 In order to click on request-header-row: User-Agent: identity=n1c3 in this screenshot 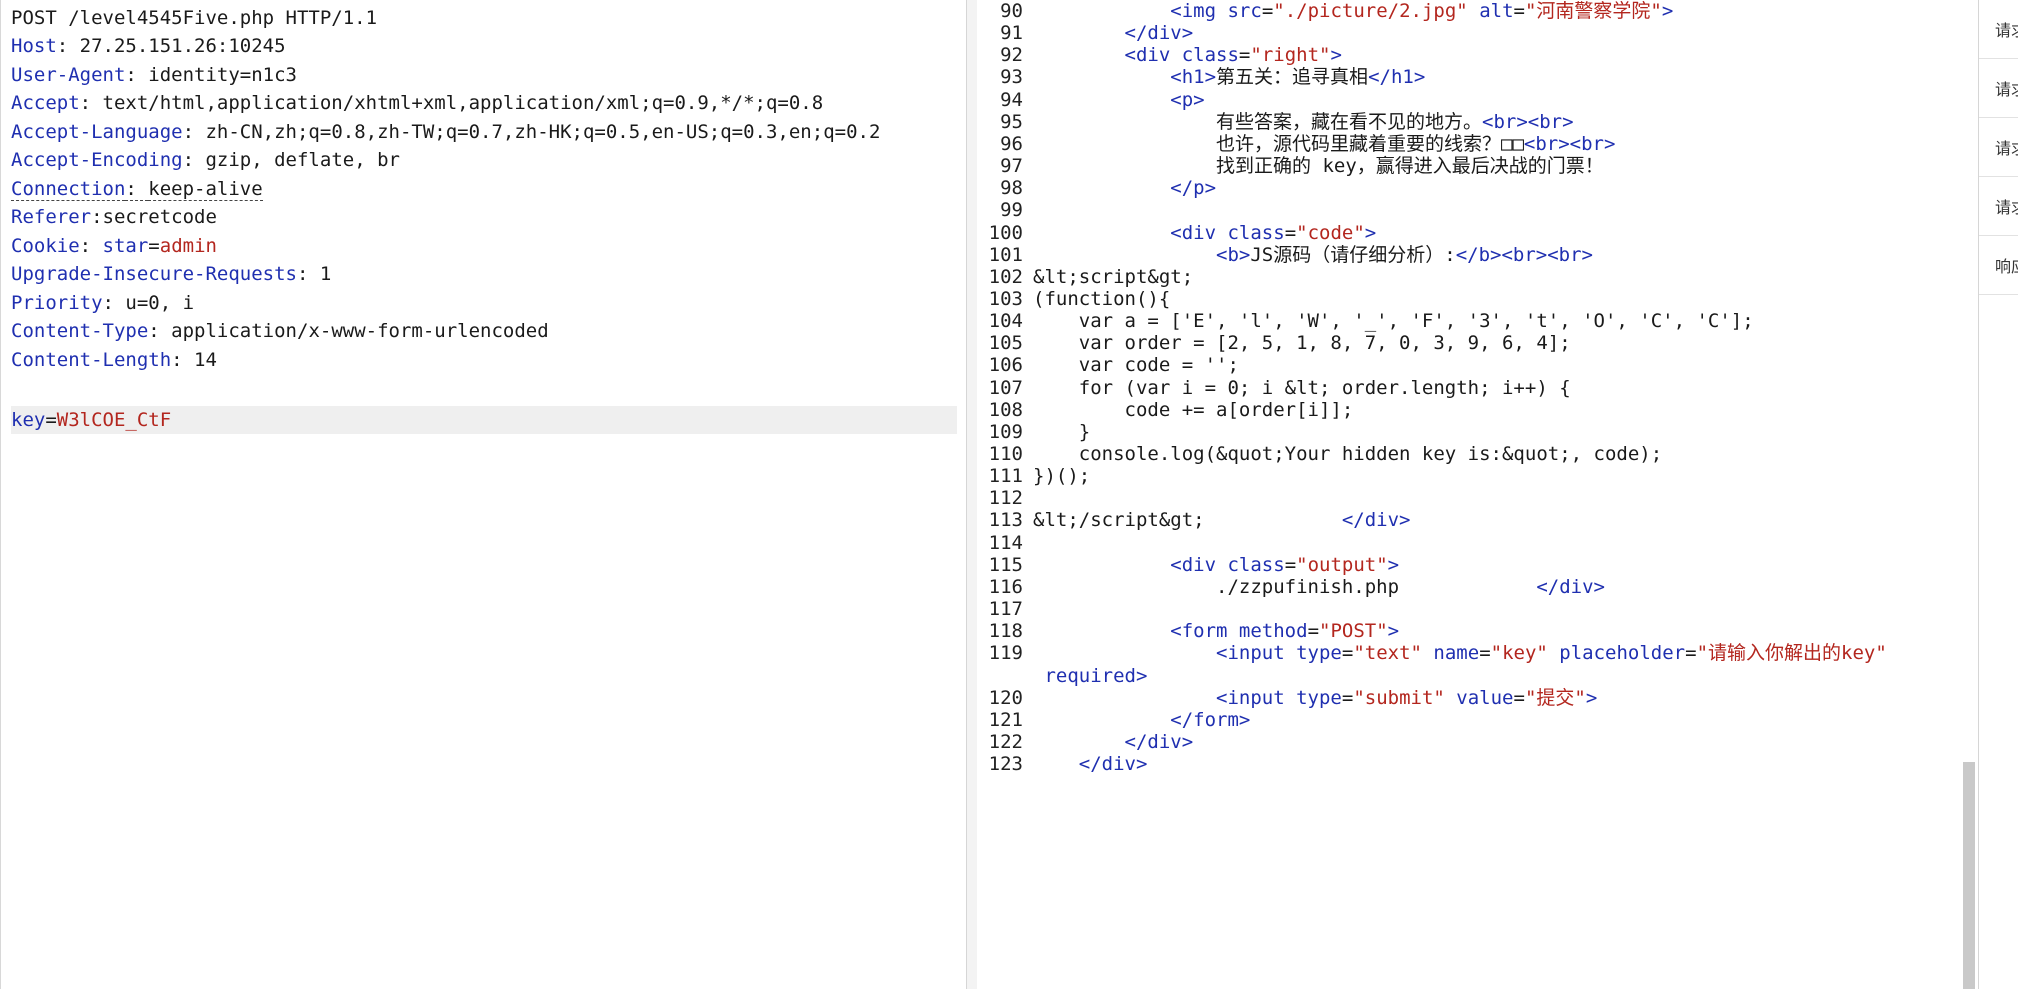, I will do `click(154, 75)`.